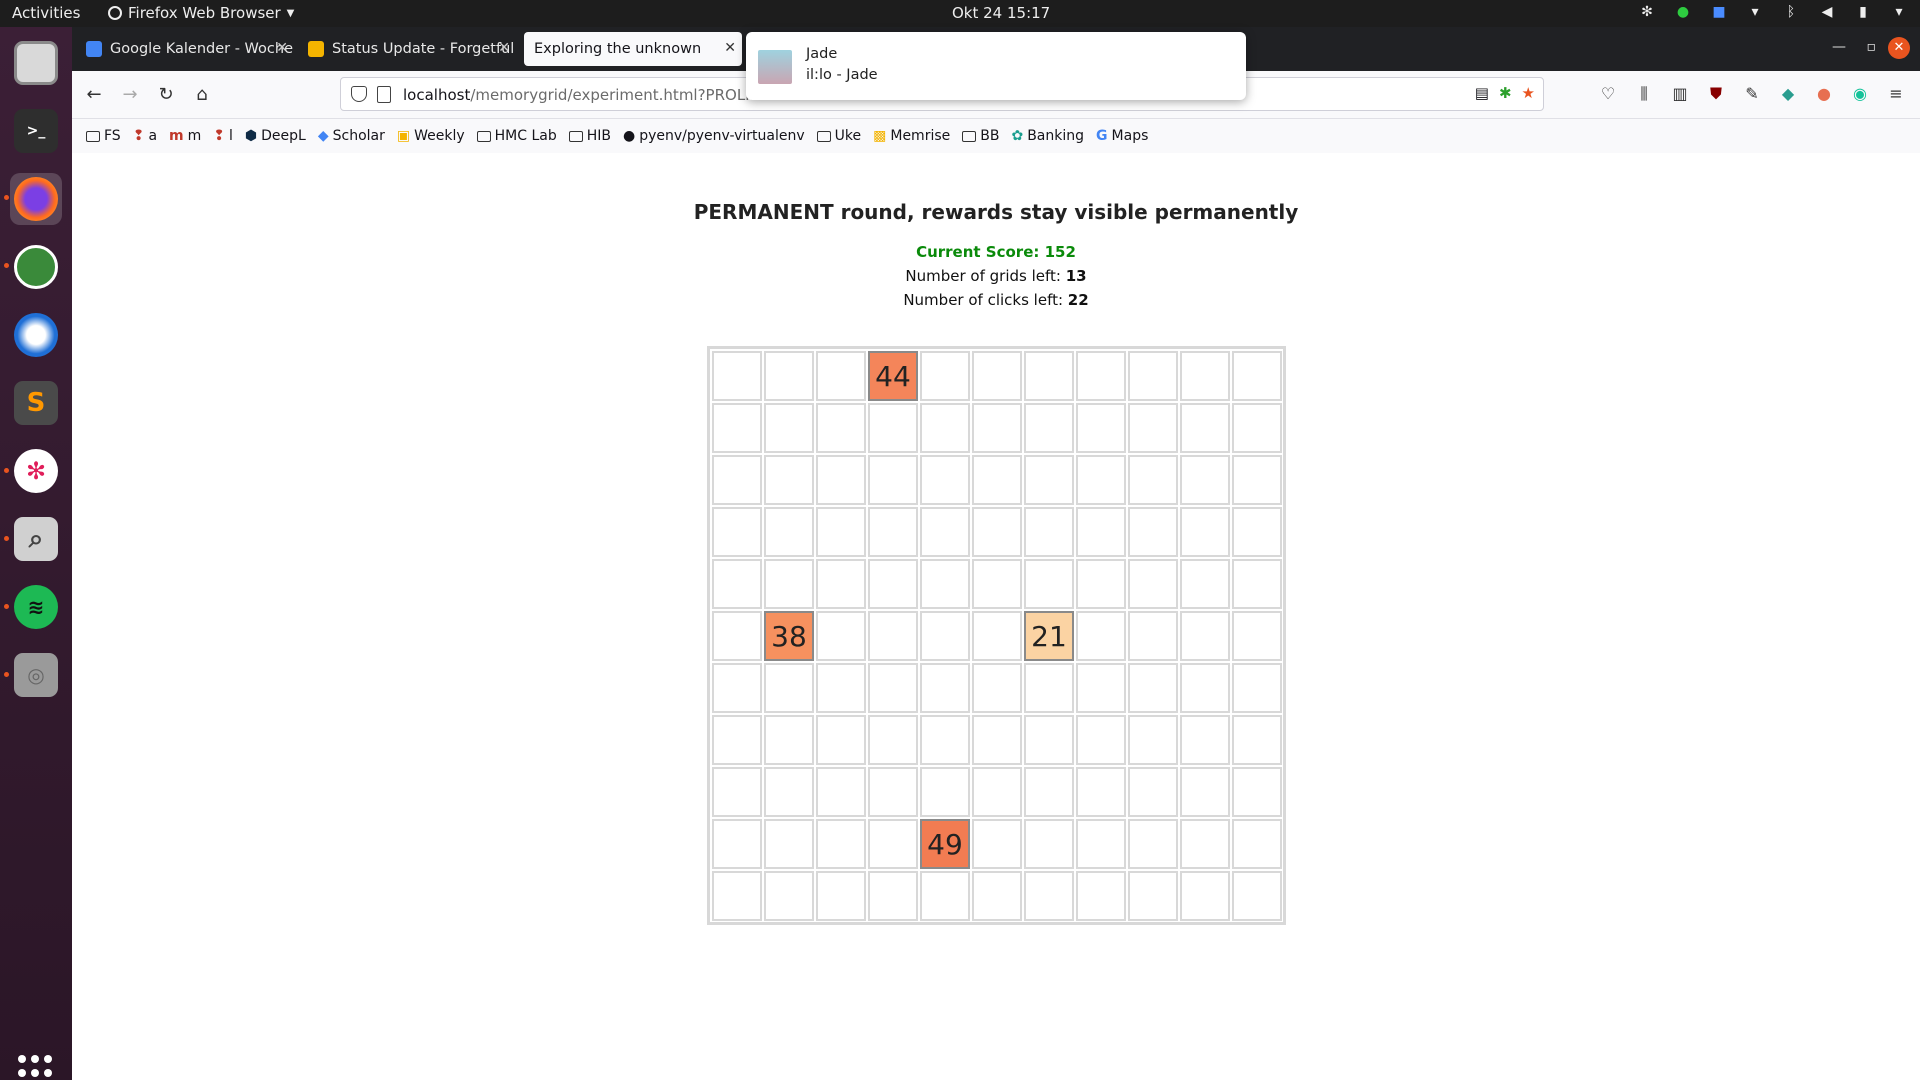 The height and width of the screenshot is (1080, 1920). What do you see at coordinates (1049, 636) in the screenshot?
I see `grid-cell-revealed: 21` at bounding box center [1049, 636].